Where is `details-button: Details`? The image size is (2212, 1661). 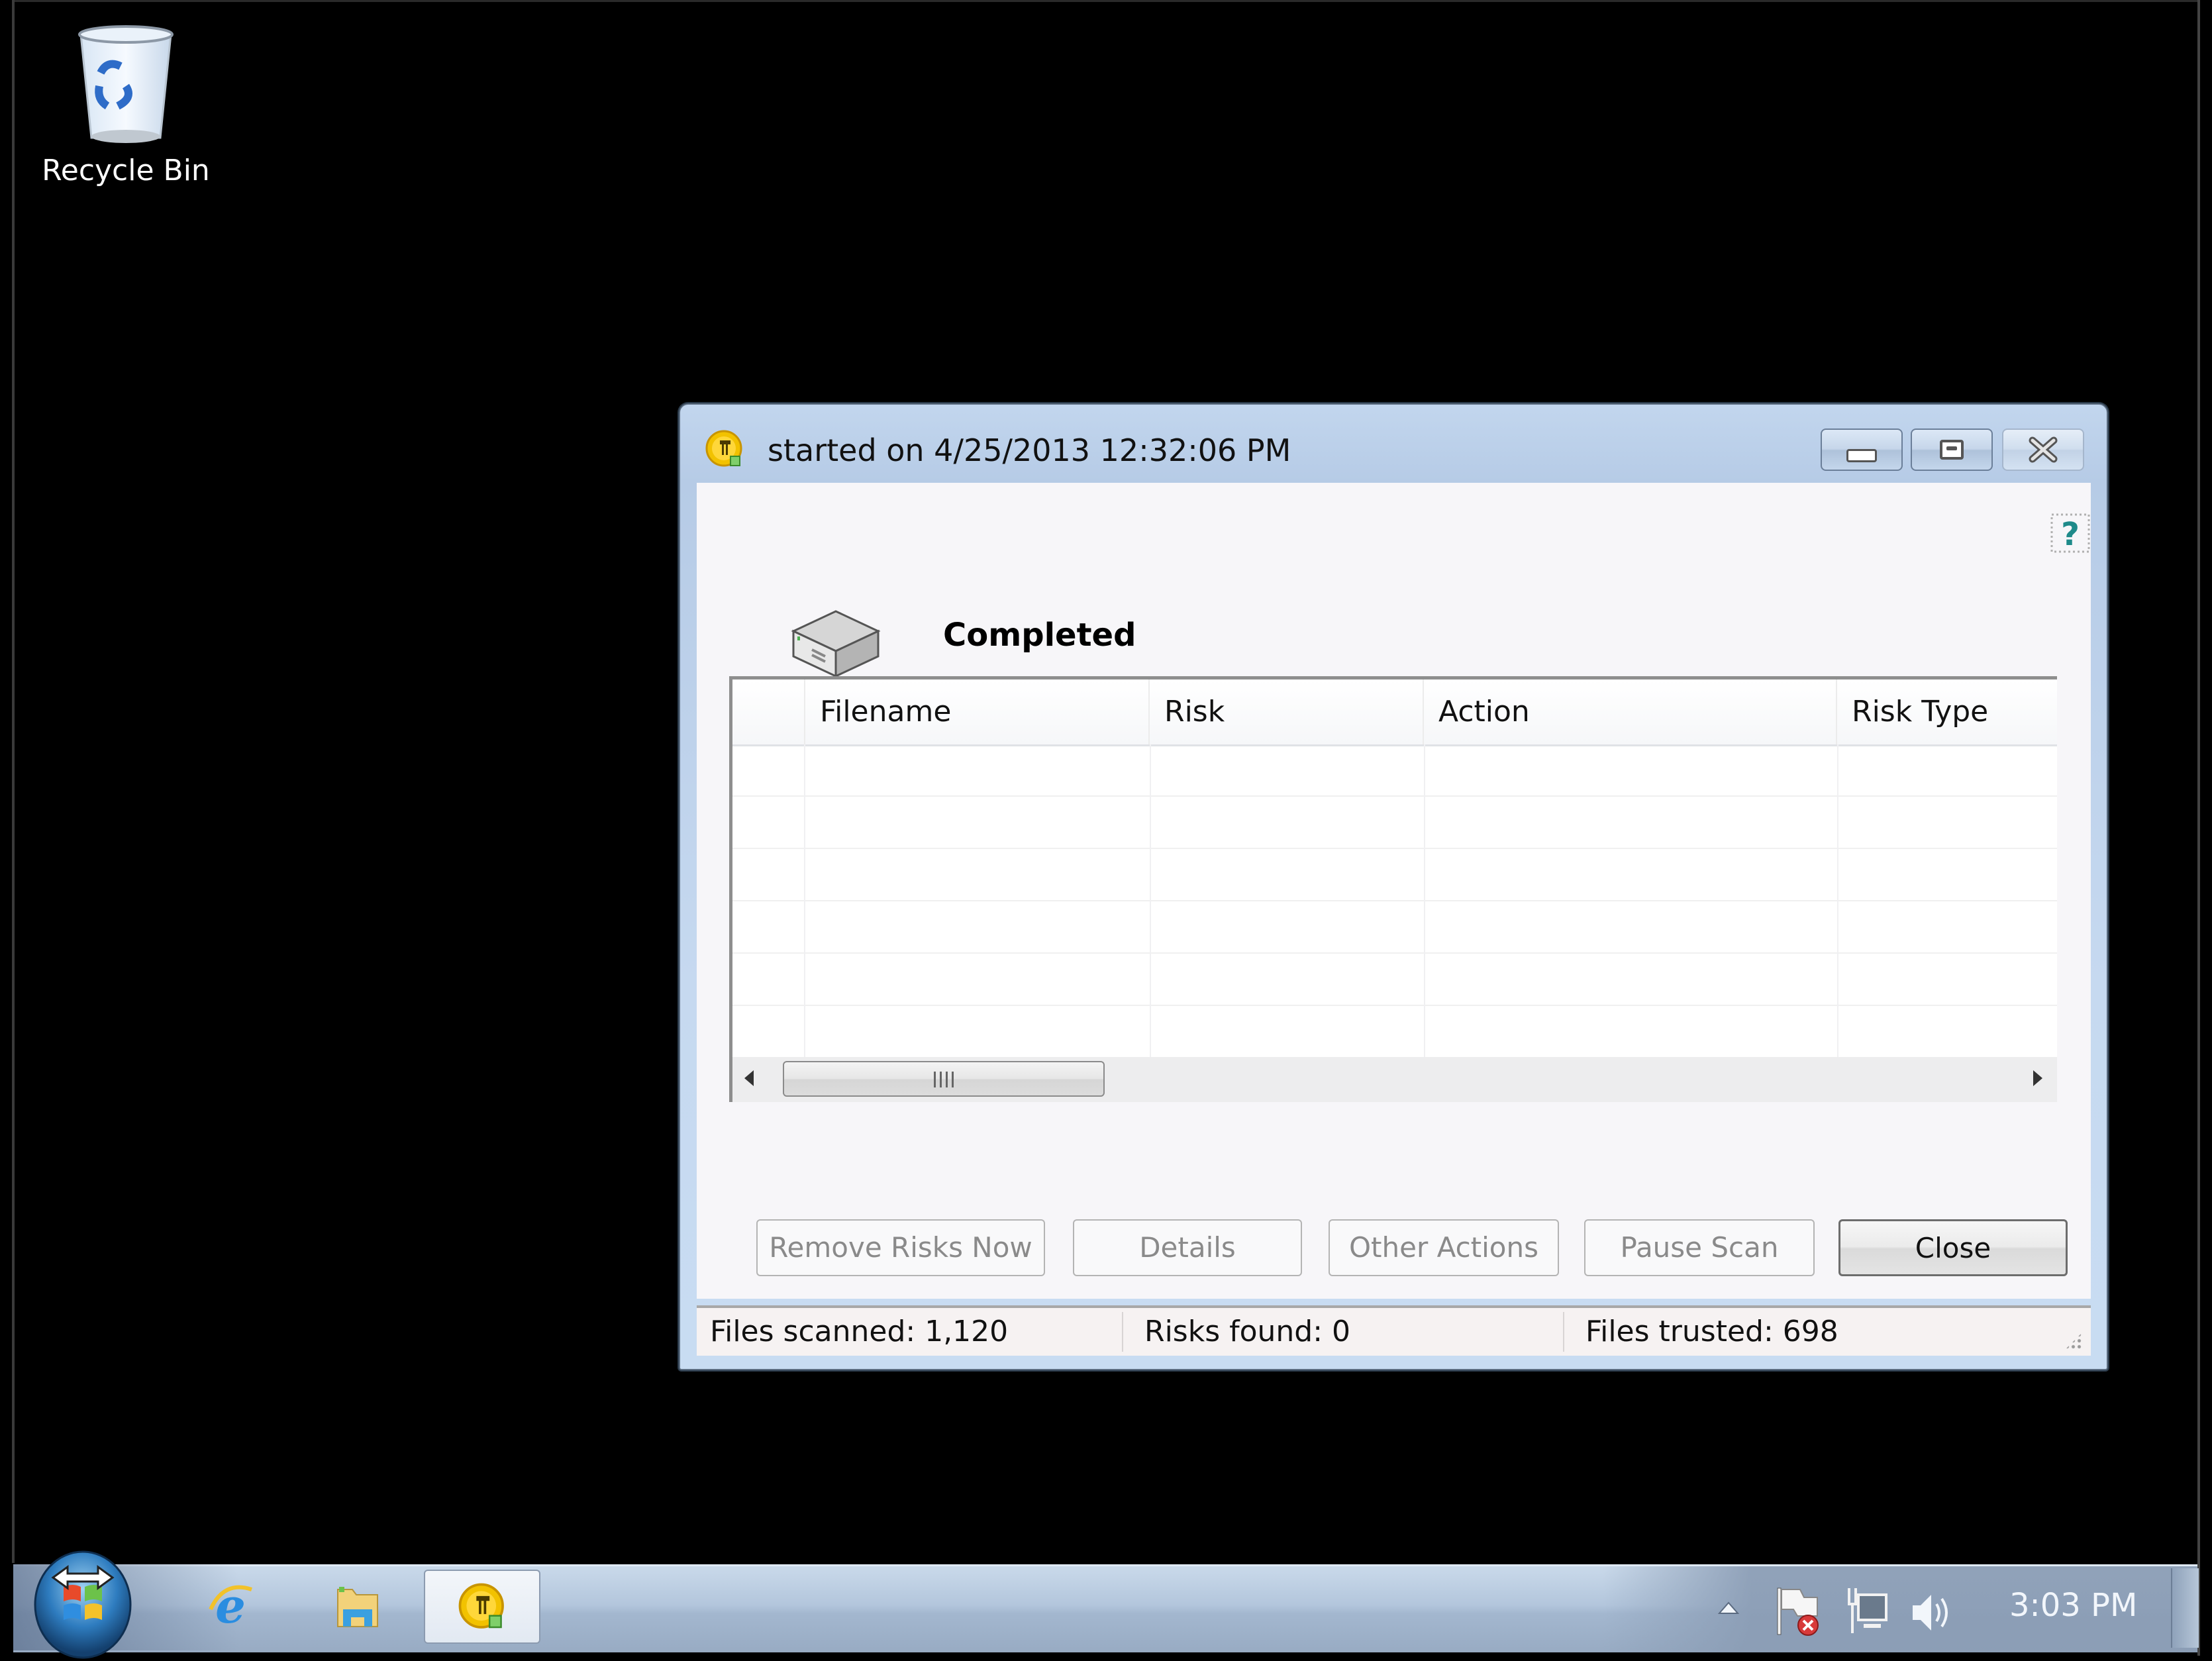
details-button: Details is located at coordinates (1187, 1247).